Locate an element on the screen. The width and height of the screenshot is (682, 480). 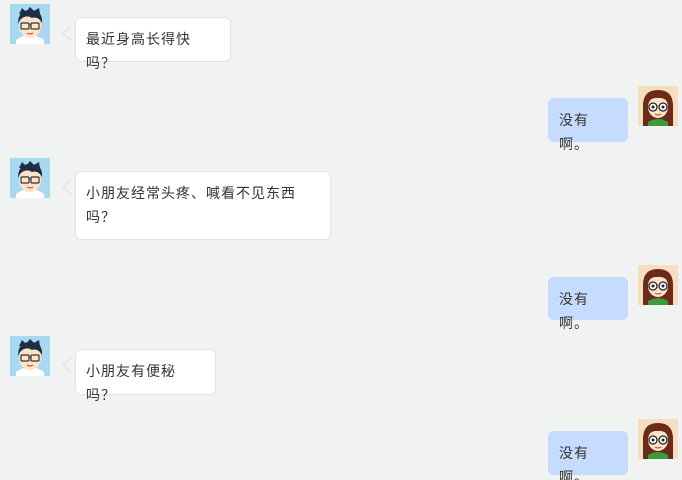
message-text: 最近身高长得快吗？ is located at coordinates (138, 52).